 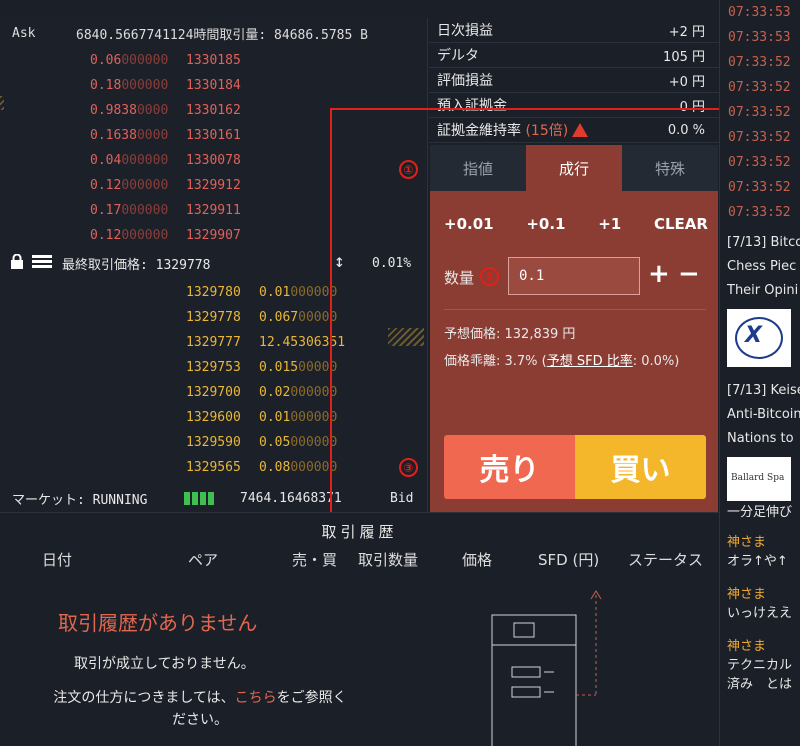 I want to click on ask-size: 0.16380000, so click(x=129, y=135).